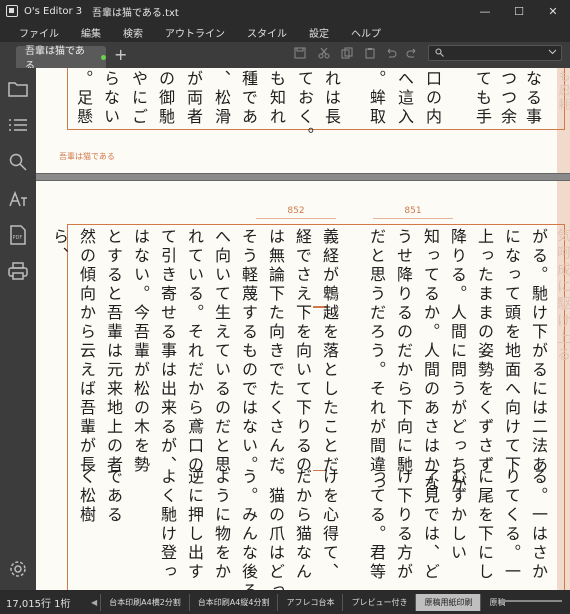 This screenshot has height=614, width=570. Describe the element at coordinates (18, 89) in the screenshot. I see `folder-icon` at that location.